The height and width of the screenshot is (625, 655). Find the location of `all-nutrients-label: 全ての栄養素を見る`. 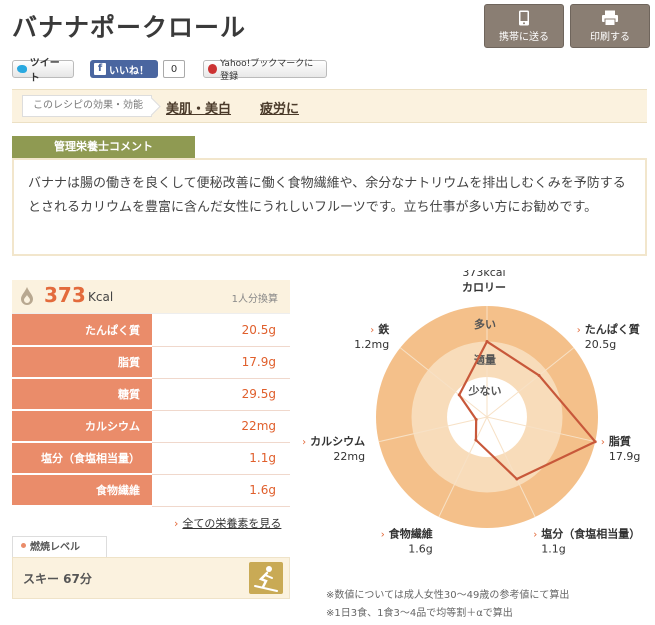

all-nutrients-label: 全ての栄養素を見る is located at coordinates (232, 523).